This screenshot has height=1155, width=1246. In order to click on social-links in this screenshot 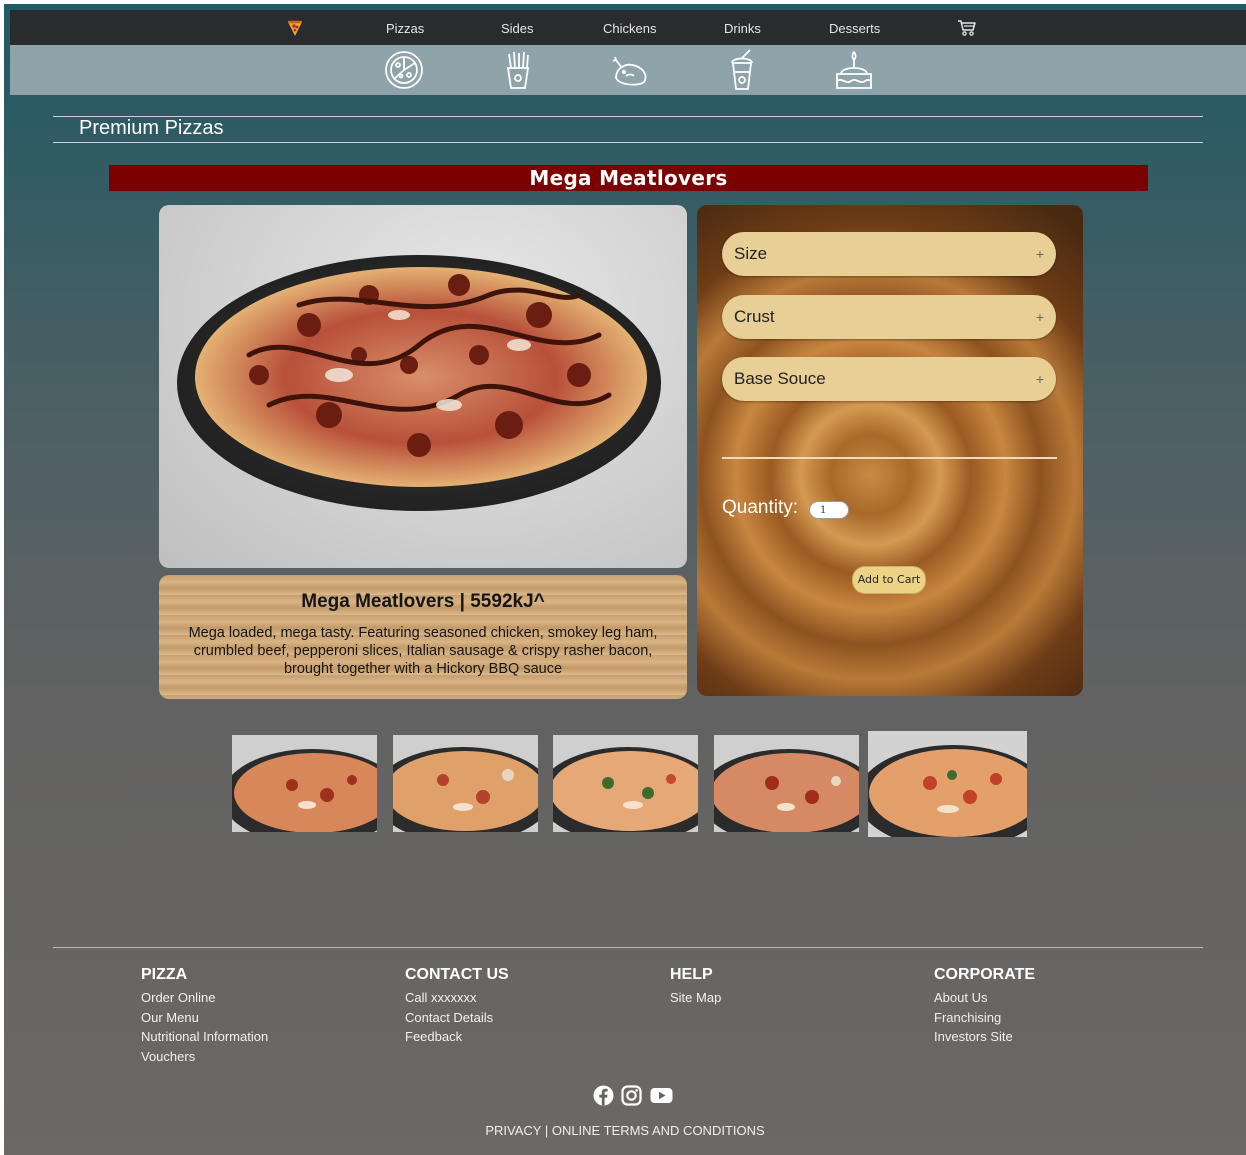, I will do `click(634, 1096)`.